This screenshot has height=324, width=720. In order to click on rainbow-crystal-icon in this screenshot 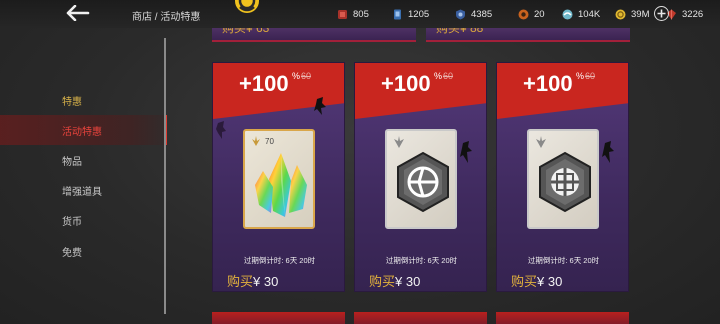, I will do `click(281, 185)`.